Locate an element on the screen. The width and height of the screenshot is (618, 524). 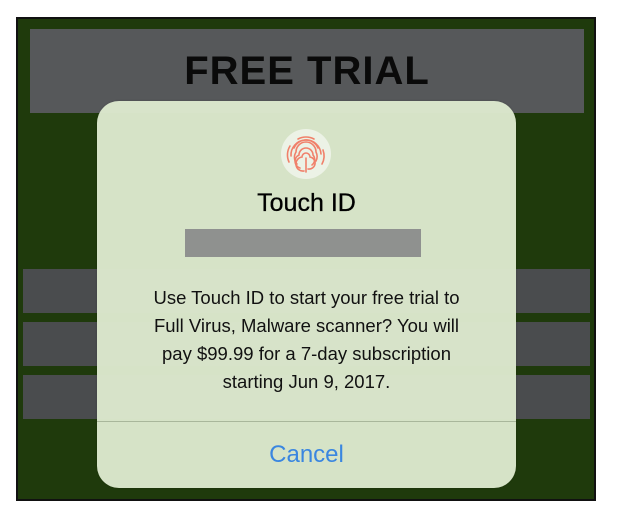
message-line: Use Touch ID to start your free trial to is located at coordinates (306, 297).